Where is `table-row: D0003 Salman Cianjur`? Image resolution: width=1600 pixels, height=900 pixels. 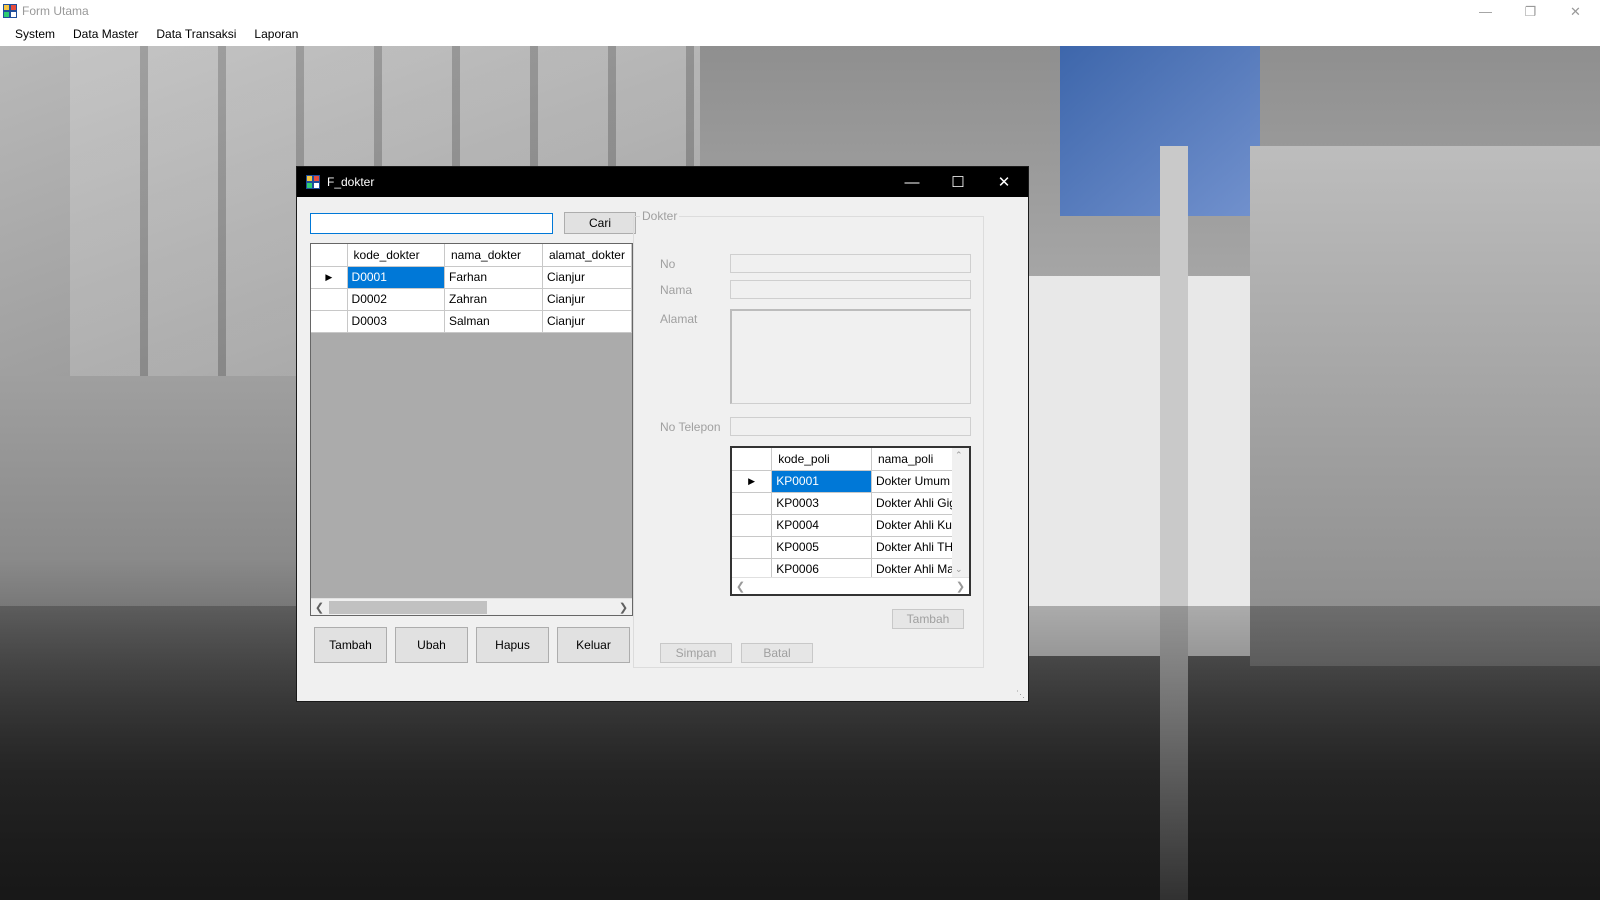
table-row: D0003 Salman Cianjur is located at coordinates (471, 321).